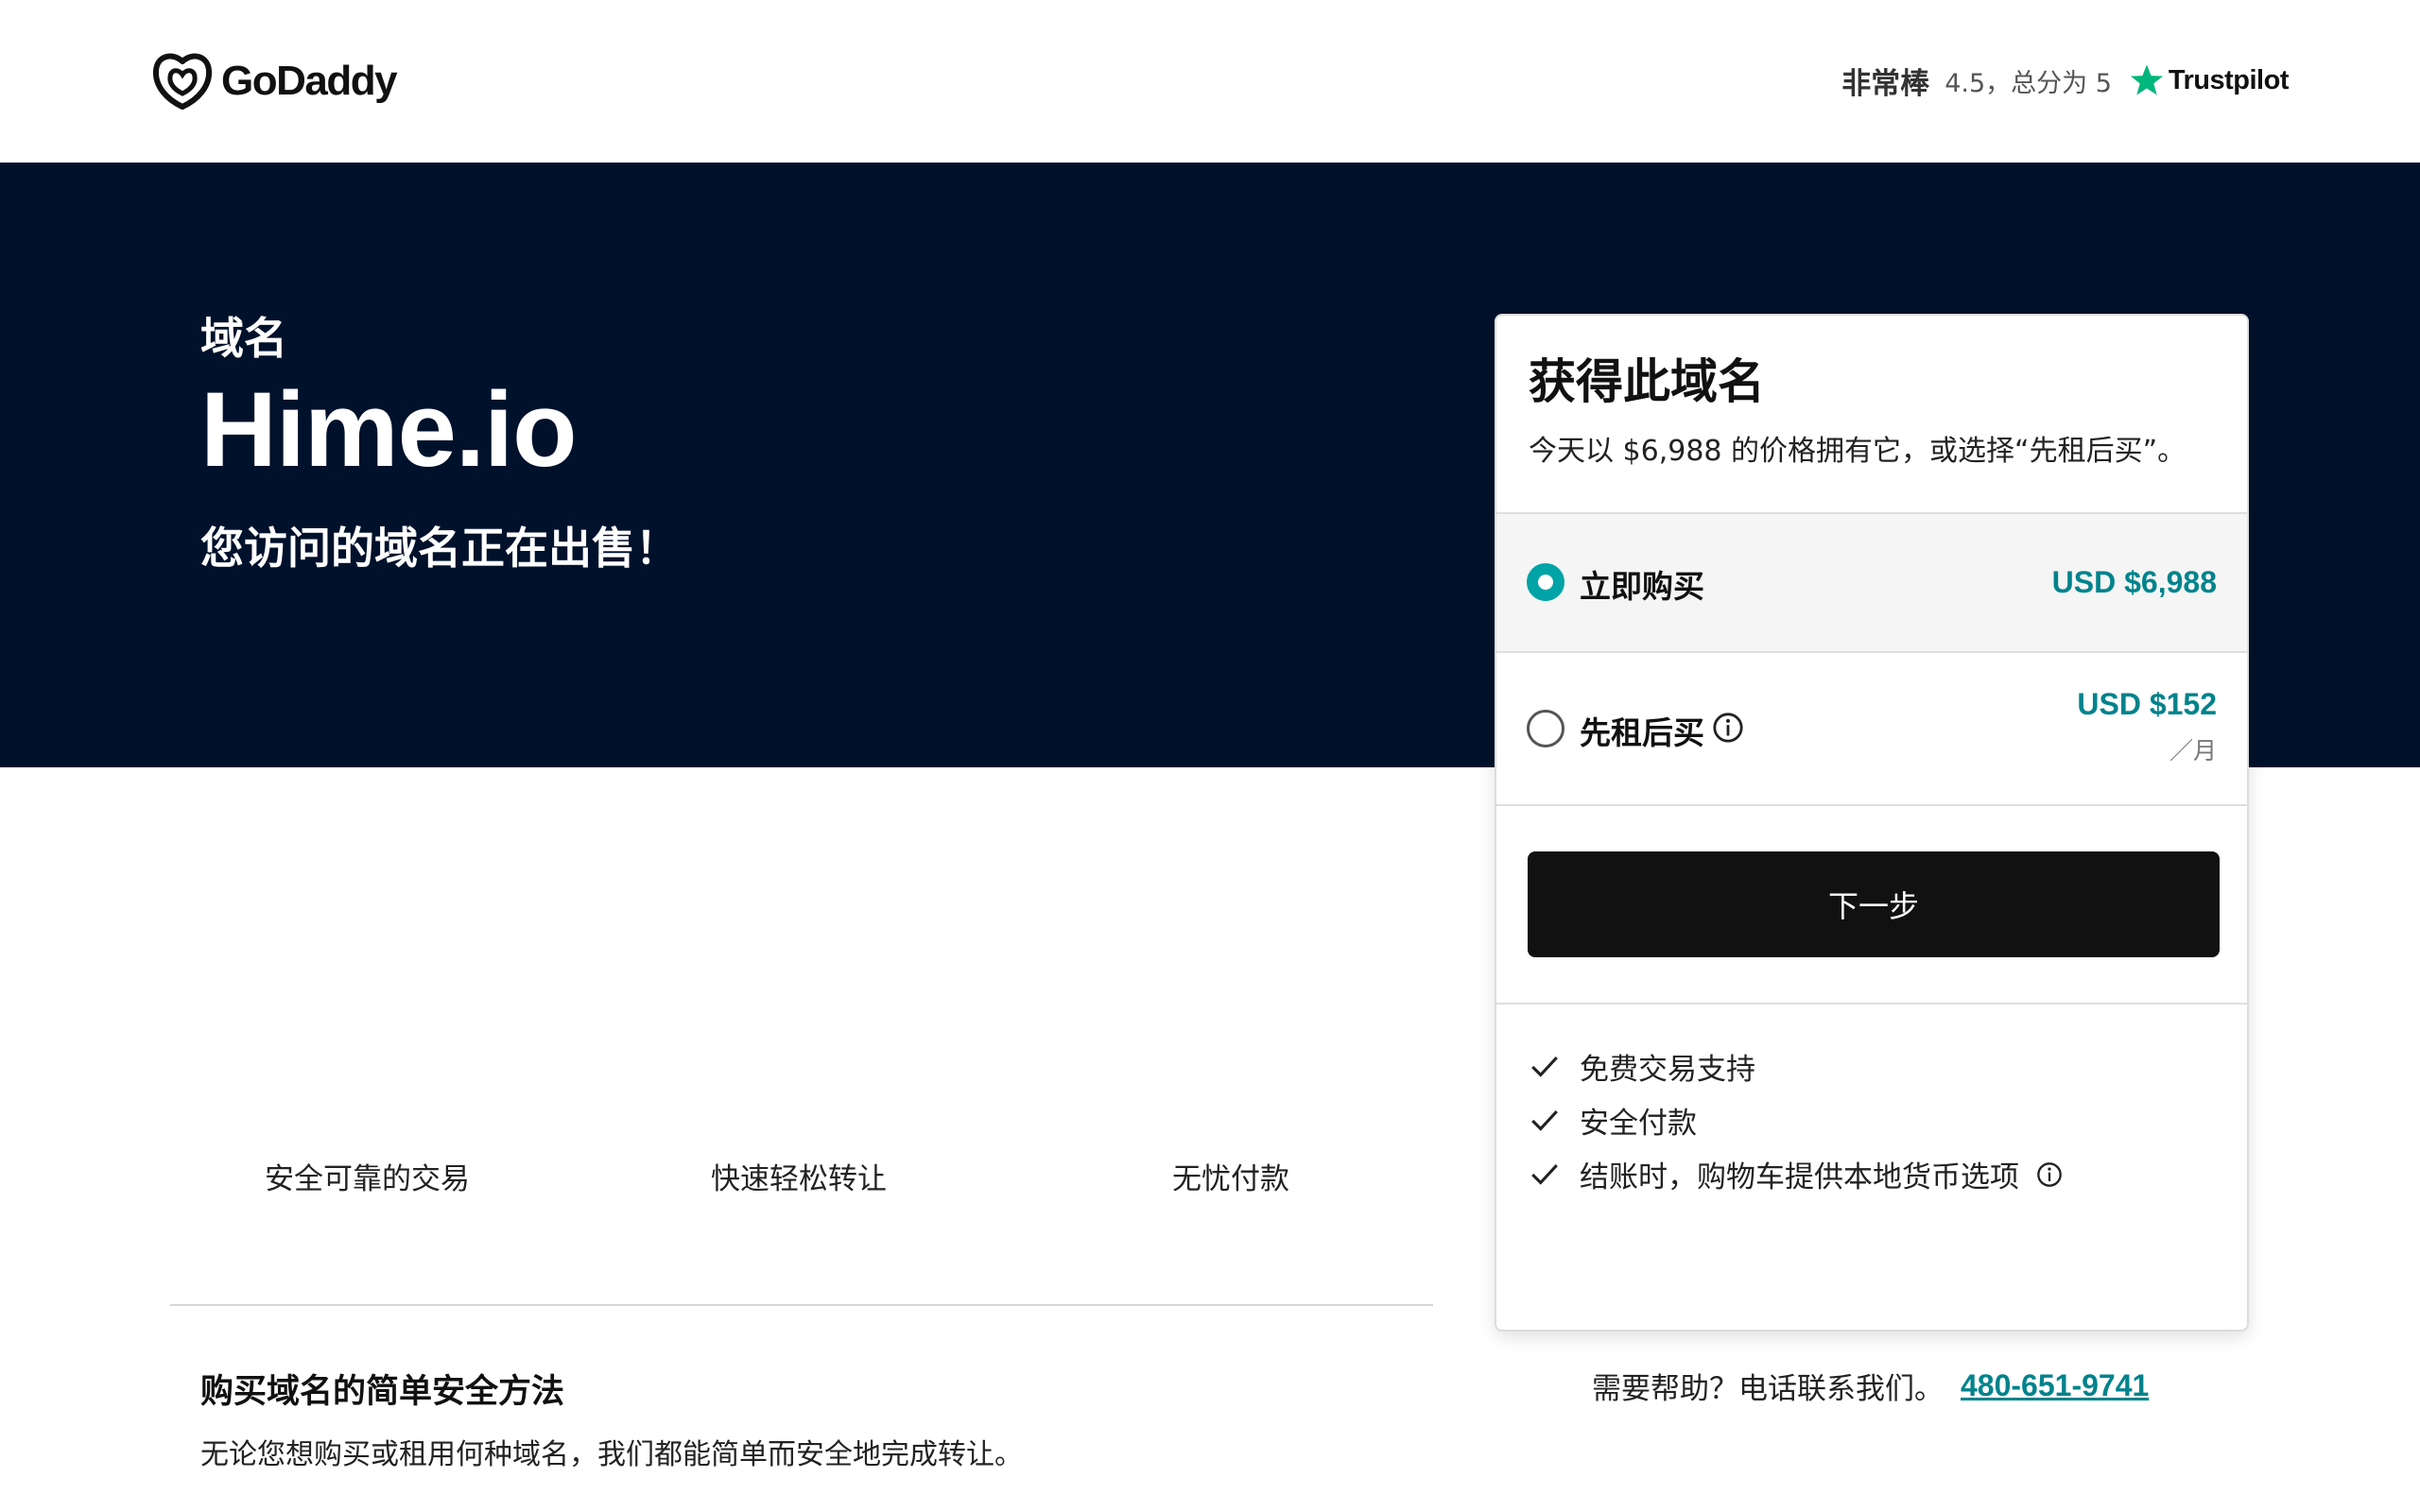  What do you see at coordinates (2229, 79) in the screenshot?
I see `trustpilot-wordmark: Trustpilot` at bounding box center [2229, 79].